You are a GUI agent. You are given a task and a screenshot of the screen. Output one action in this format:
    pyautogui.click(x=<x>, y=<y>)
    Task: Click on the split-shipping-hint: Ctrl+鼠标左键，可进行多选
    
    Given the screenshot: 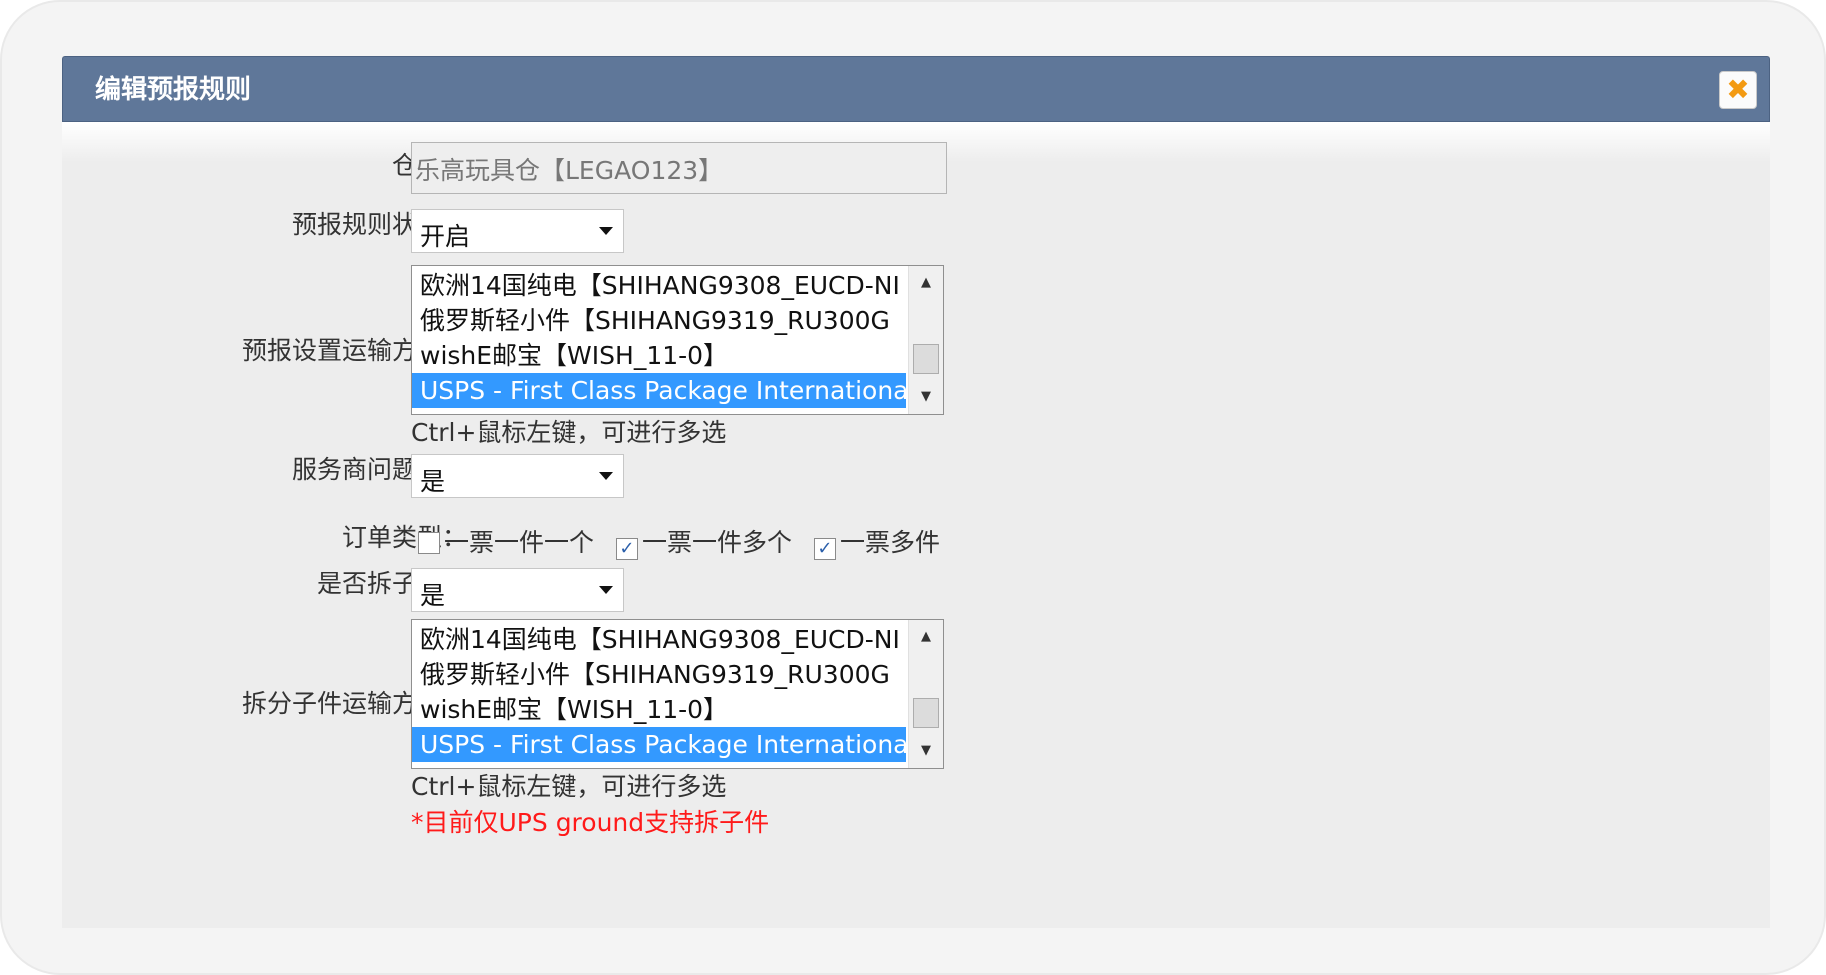 What is the action you would take?
    pyautogui.click(x=569, y=786)
    